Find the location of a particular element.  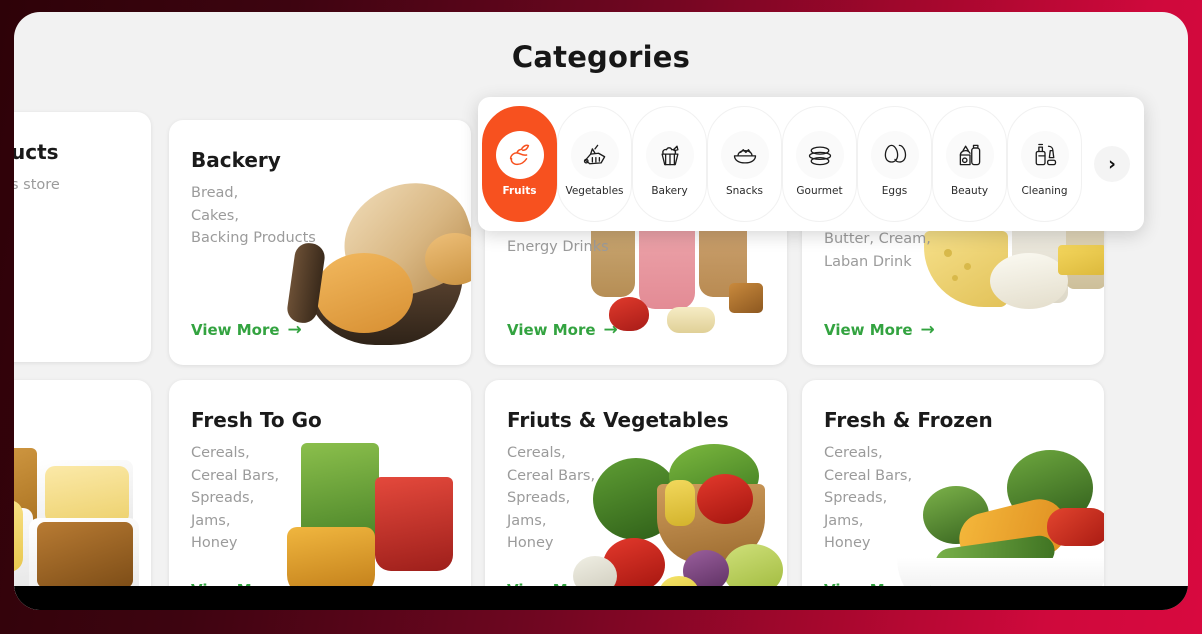

list-item is located at coordinates (82, 495).